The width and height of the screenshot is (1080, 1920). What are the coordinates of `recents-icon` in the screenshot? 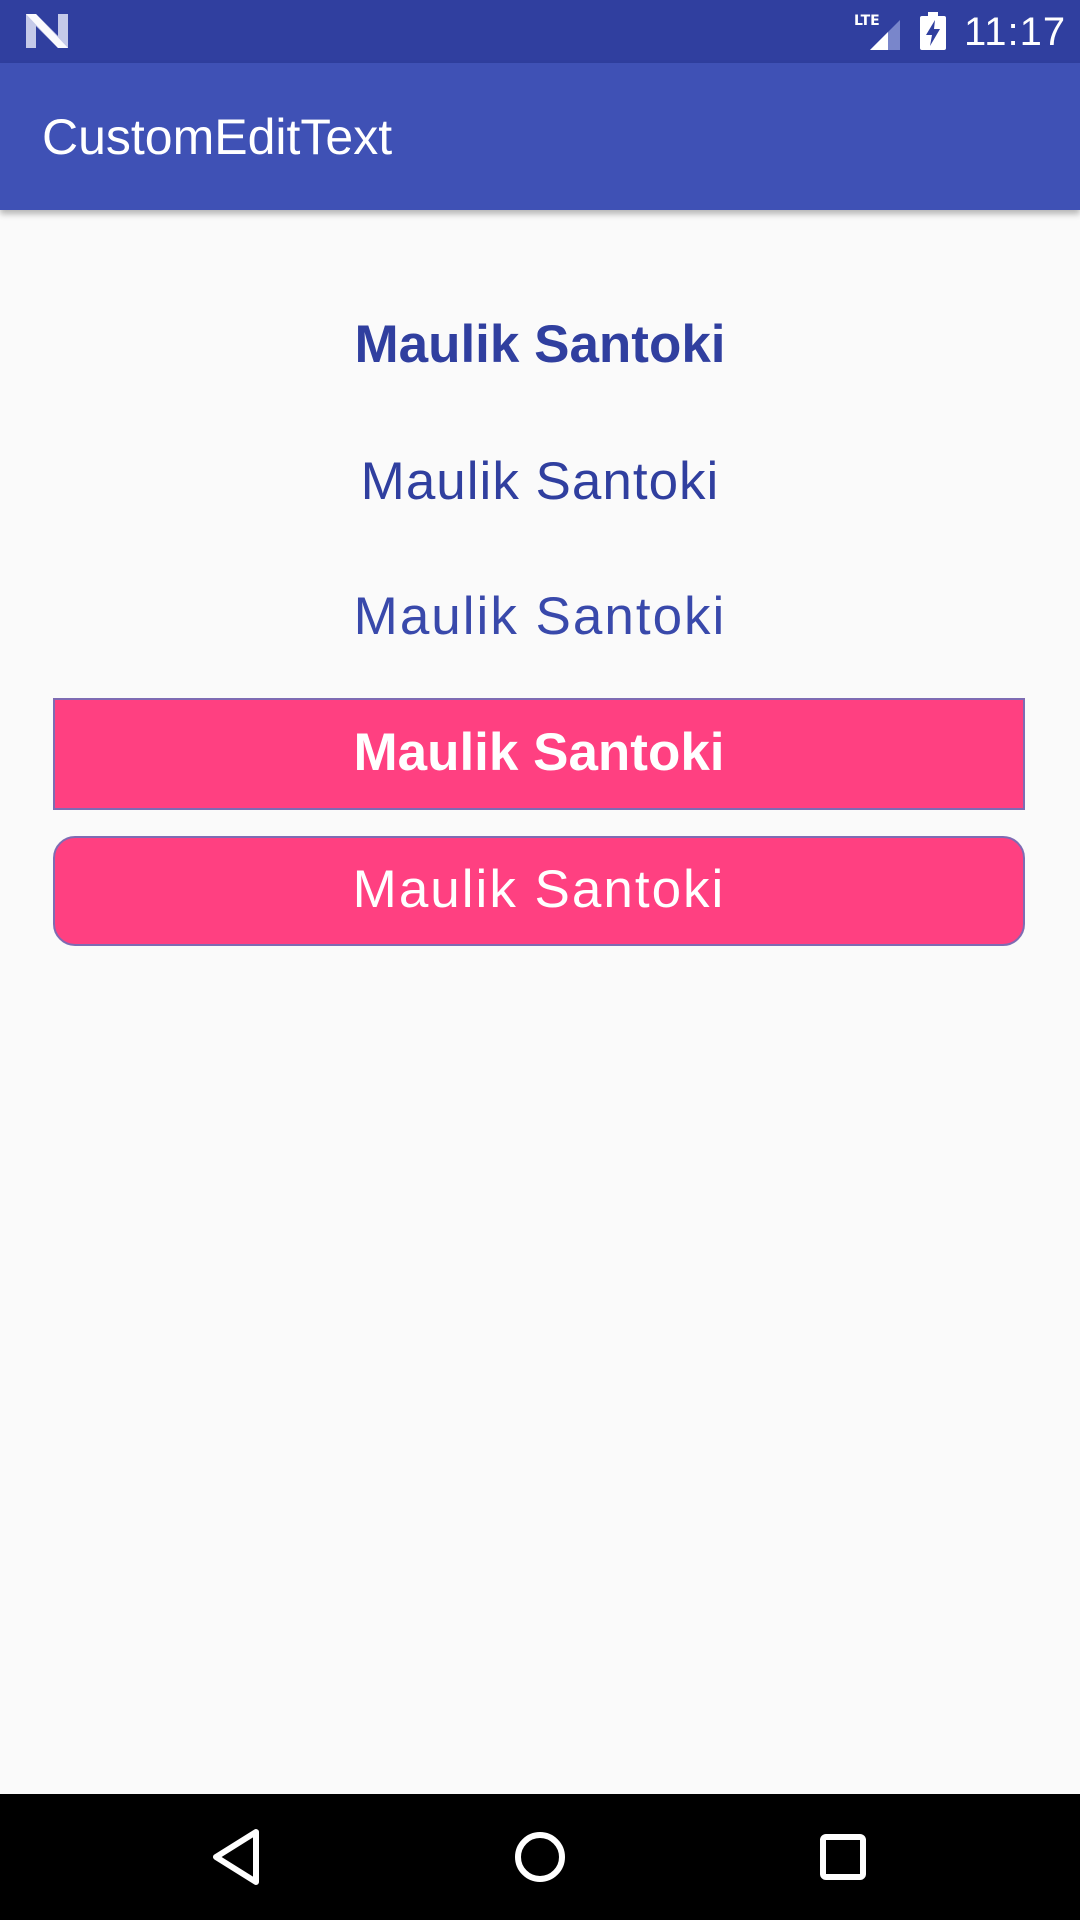 It's located at (843, 1857).